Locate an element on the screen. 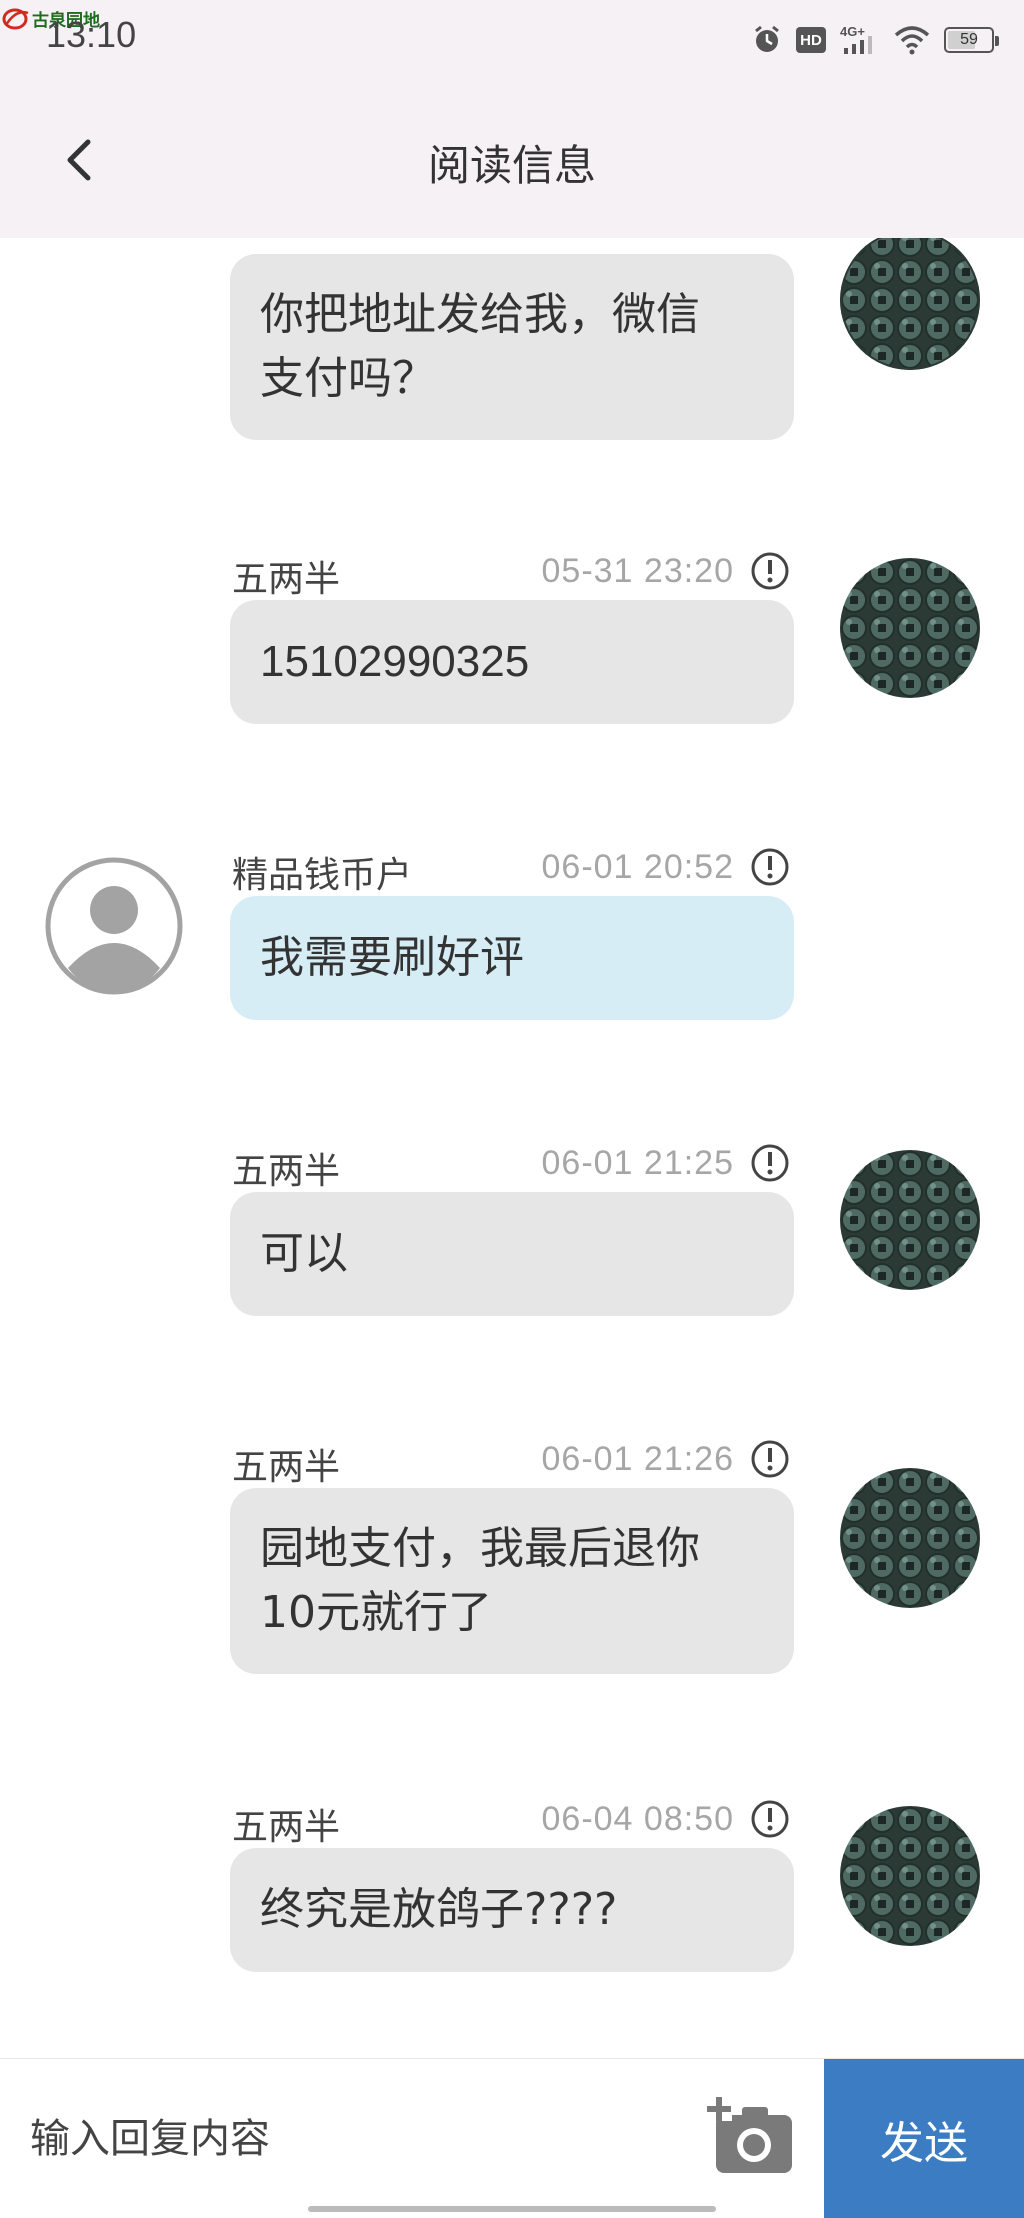  battery-percent: 59 is located at coordinates (969, 39).